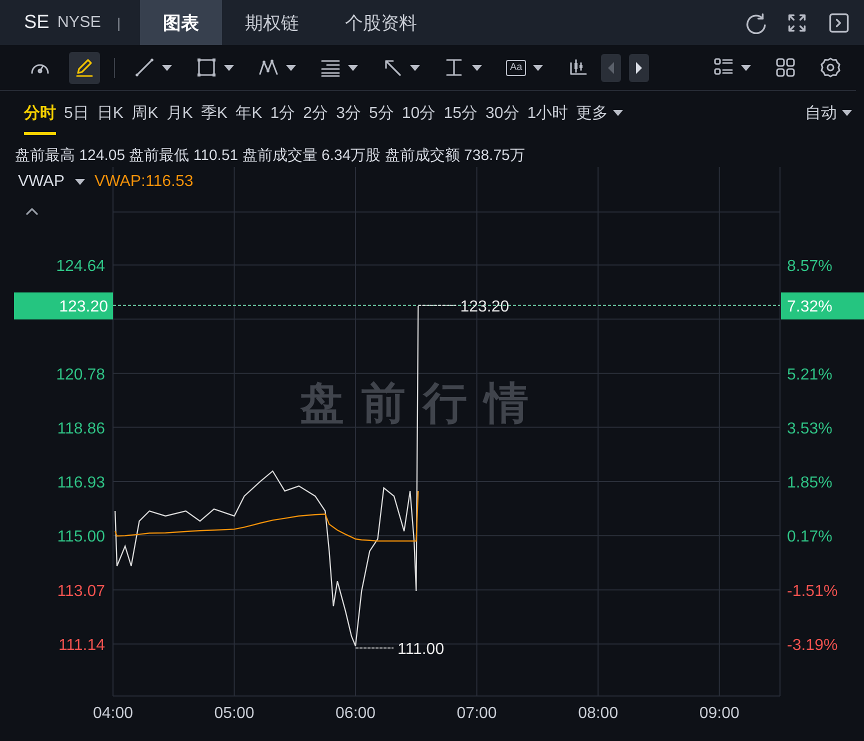 The height and width of the screenshot is (741, 864). Describe the element at coordinates (315, 113) in the screenshot. I see `interval-tab: 2分` at that location.